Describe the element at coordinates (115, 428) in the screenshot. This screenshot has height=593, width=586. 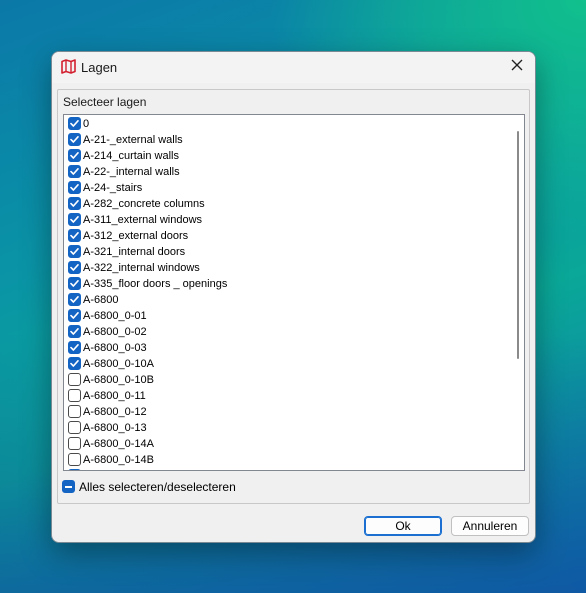
I see `layer-label: A-6800_0-13` at that location.